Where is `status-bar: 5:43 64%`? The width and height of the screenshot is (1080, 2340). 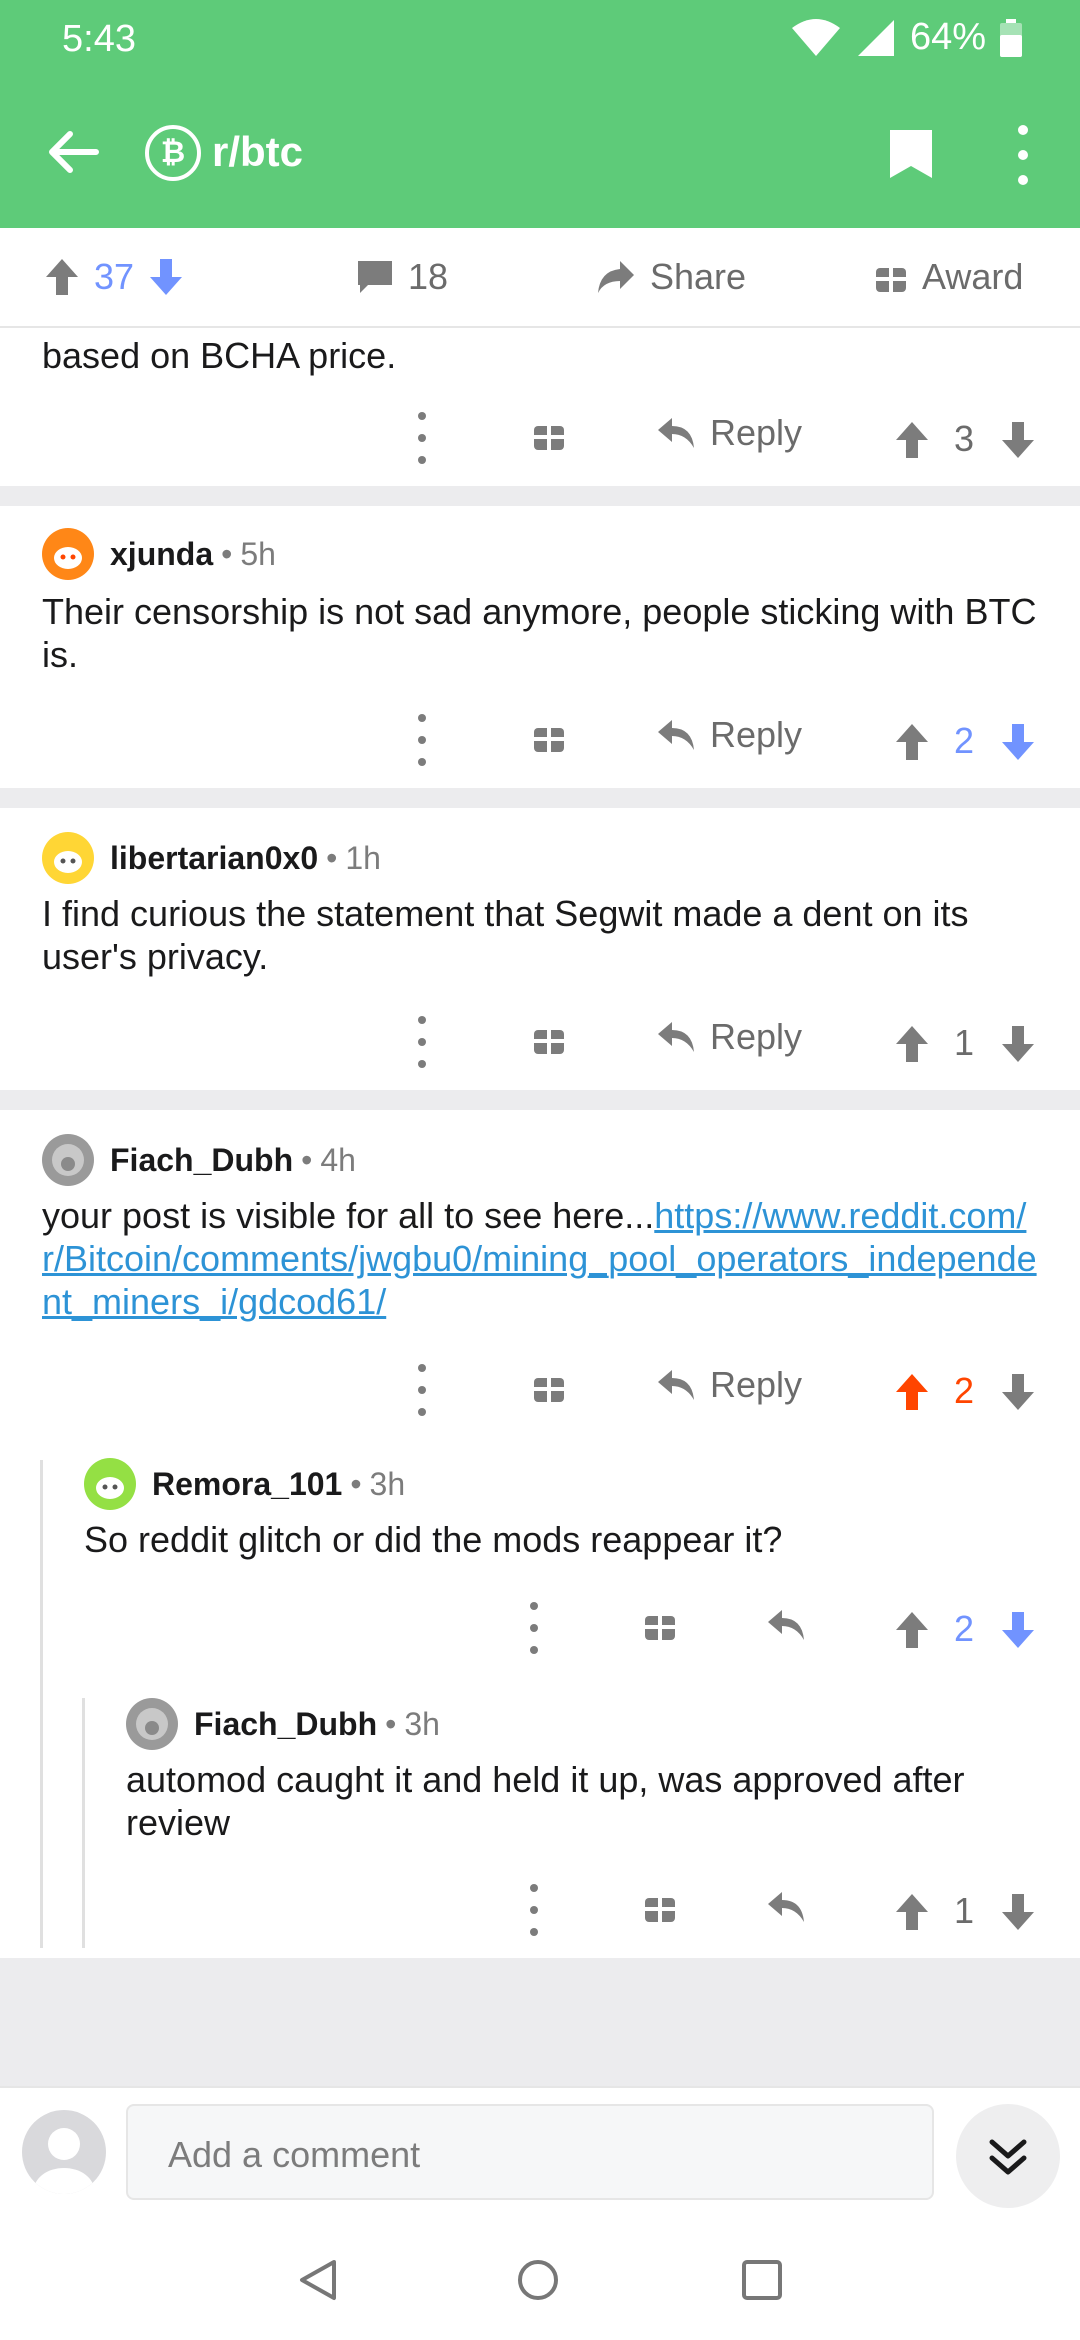
status-bar: 5:43 64% is located at coordinates (540, 40).